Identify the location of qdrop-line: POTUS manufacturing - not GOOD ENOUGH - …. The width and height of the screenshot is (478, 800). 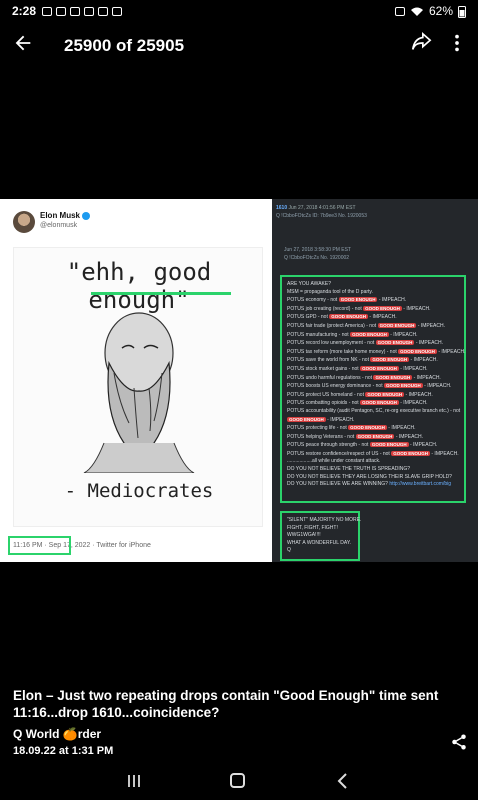
(373, 335).